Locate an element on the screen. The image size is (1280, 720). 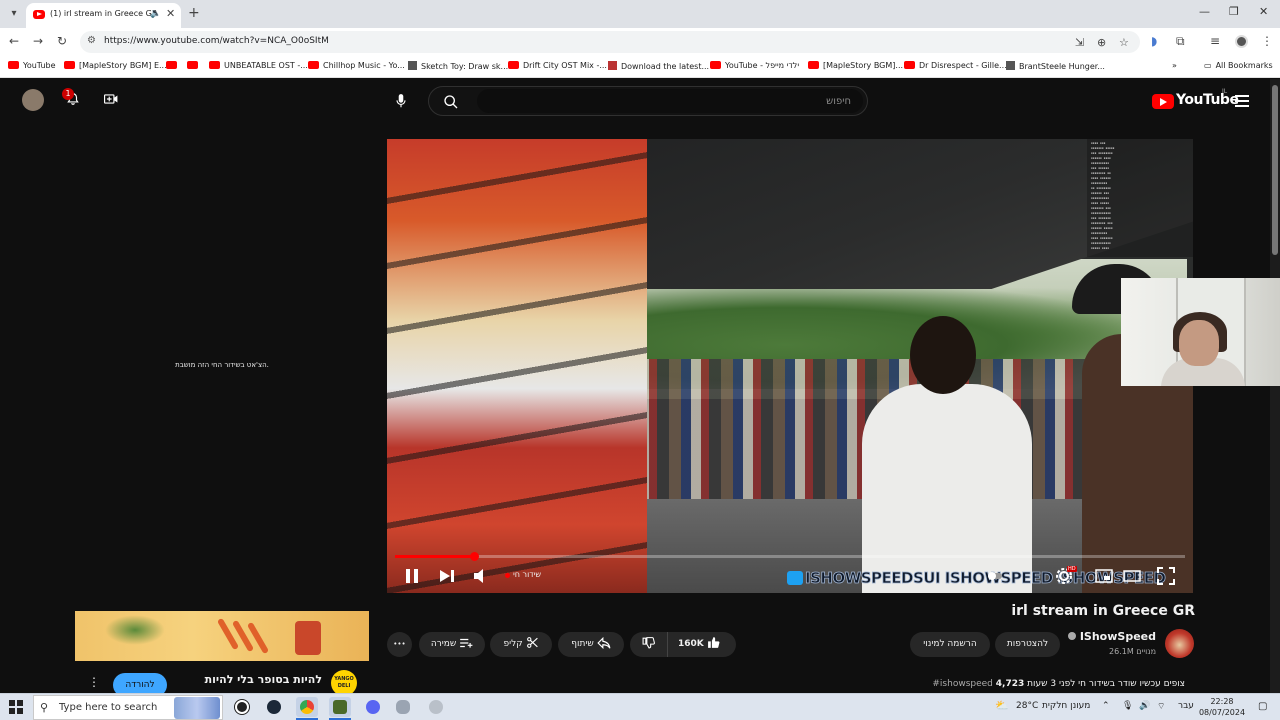
volume-icon is located at coordinates (480, 576).